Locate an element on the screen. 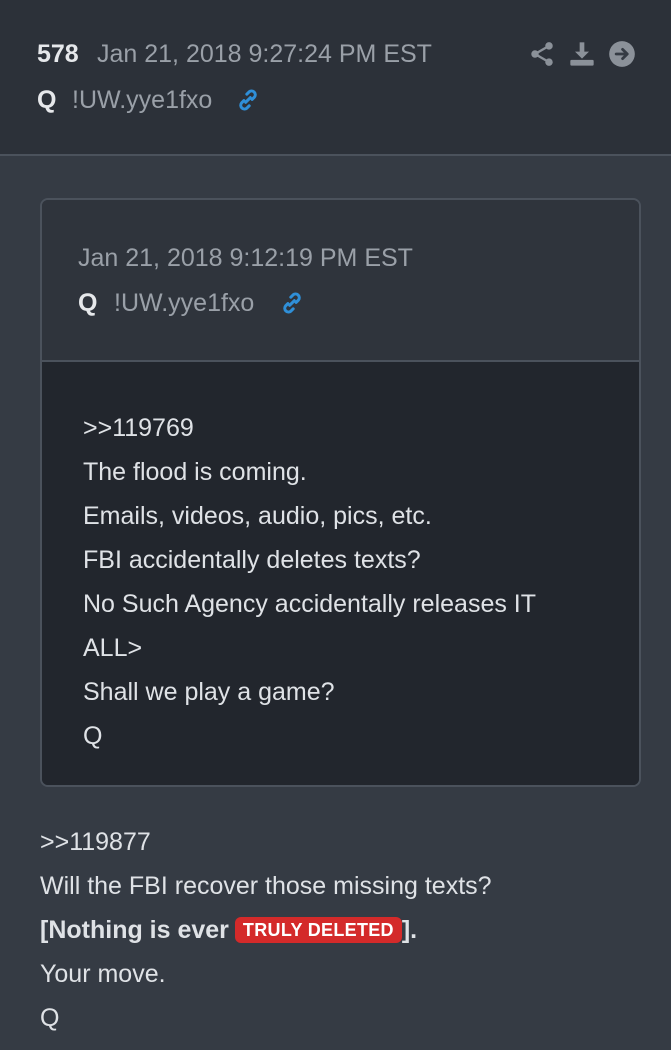 The height and width of the screenshot is (1050, 671). bold-text: [Nothing is ever is located at coordinates (134, 930).